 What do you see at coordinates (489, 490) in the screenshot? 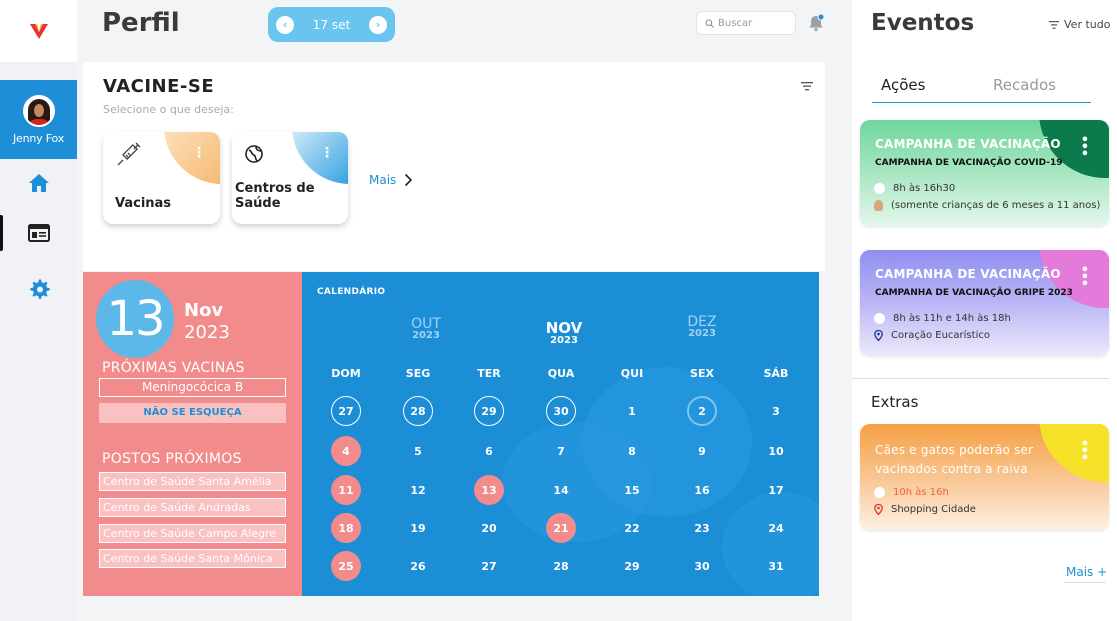
I see `calendar-day: 13` at bounding box center [489, 490].